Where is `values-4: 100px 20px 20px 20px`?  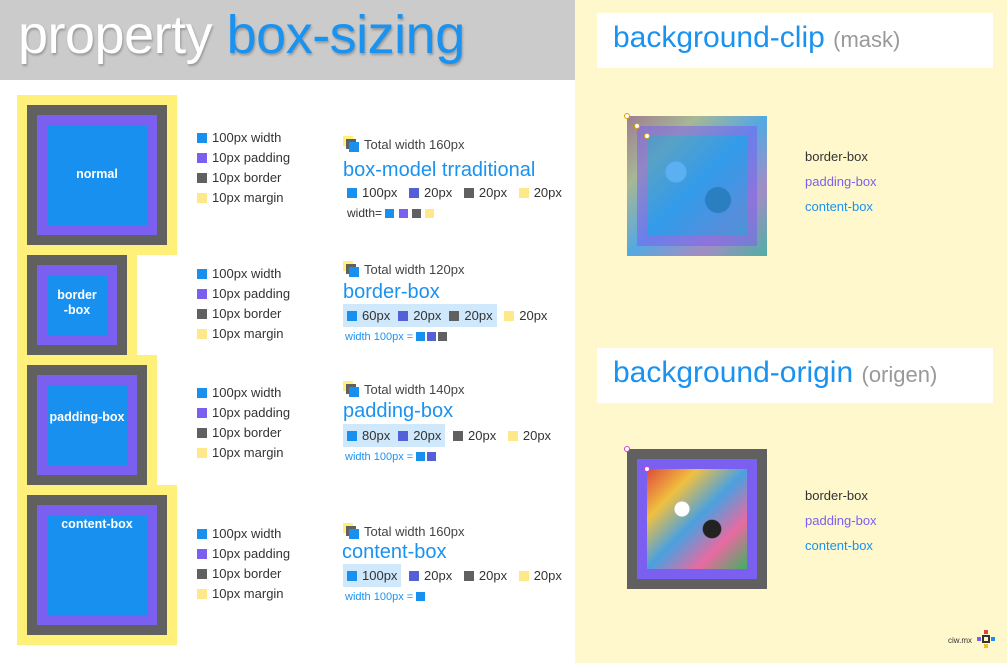
values-4: 100px 20px 20px 20px is located at coordinates (454, 575).